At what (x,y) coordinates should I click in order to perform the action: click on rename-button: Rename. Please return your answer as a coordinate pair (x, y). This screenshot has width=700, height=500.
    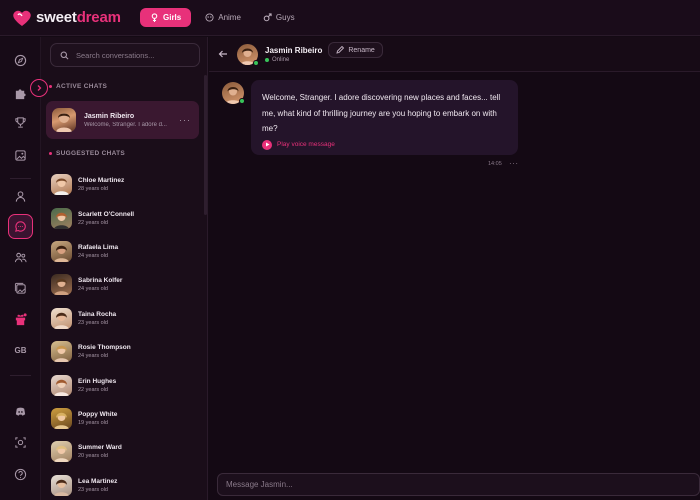
    Looking at the image, I should click on (355, 50).